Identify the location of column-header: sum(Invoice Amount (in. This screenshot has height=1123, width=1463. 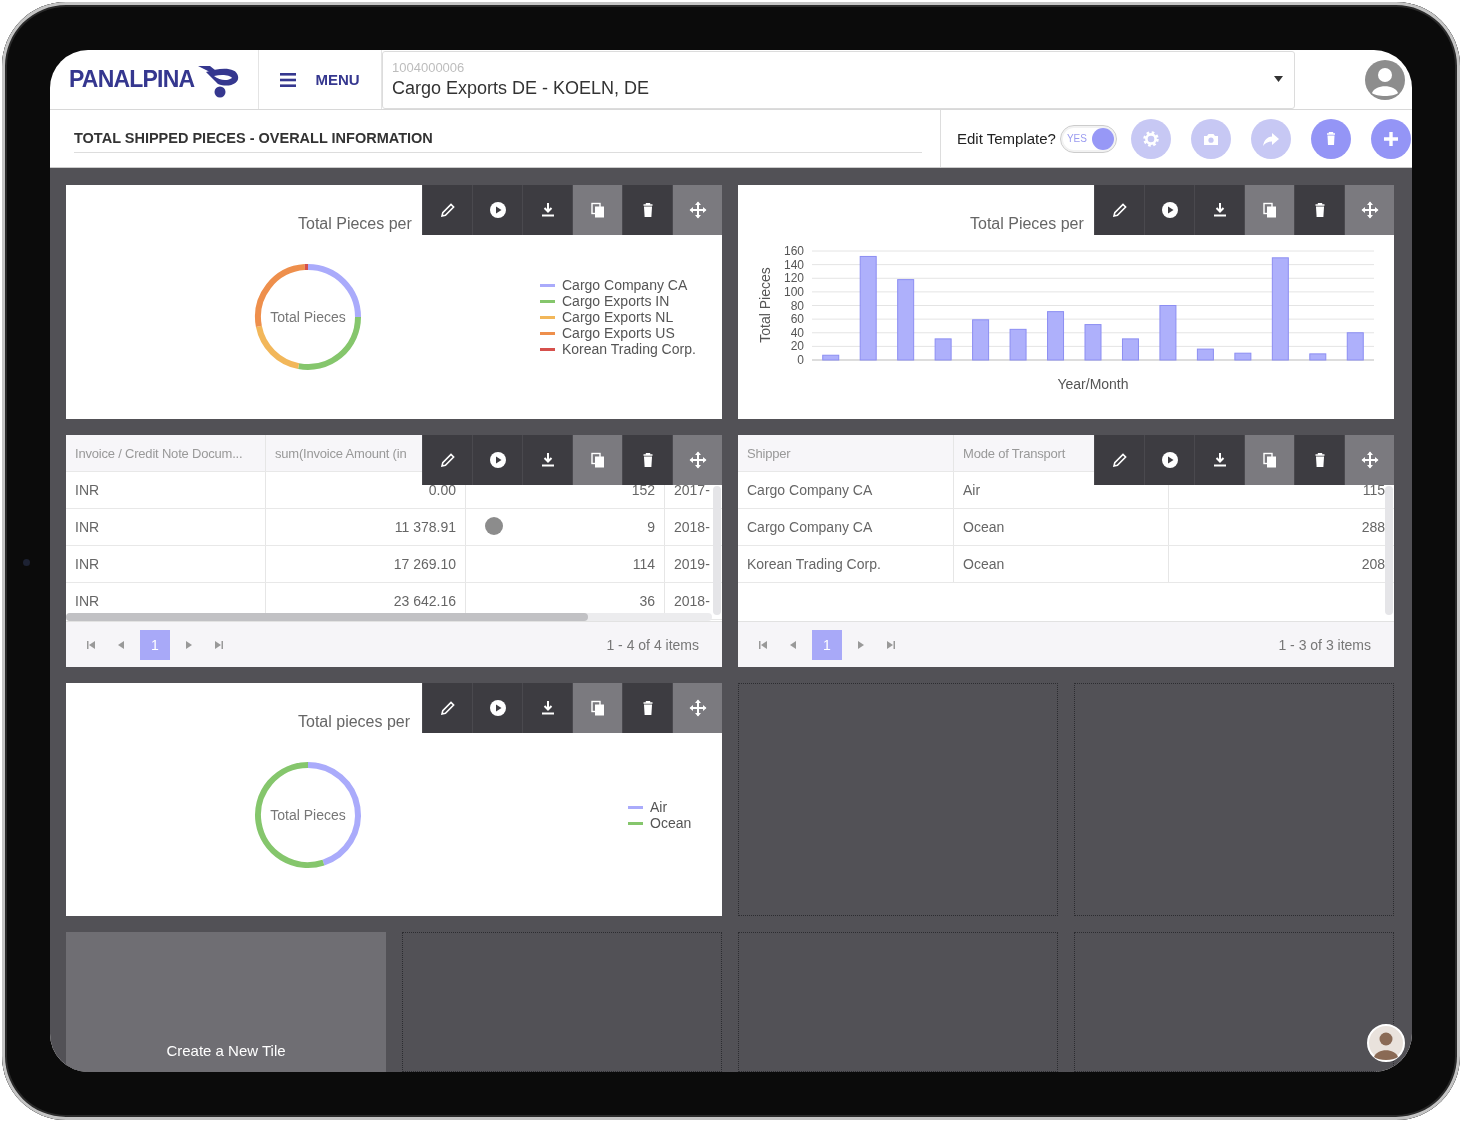
(341, 453).